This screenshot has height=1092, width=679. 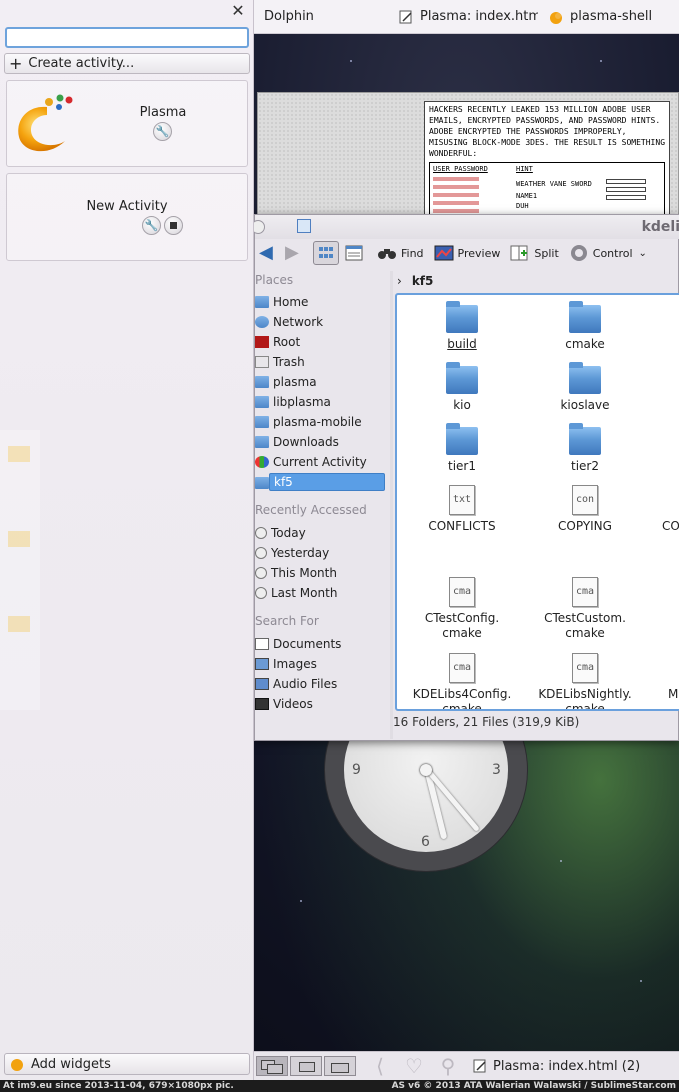 What do you see at coordinates (380, 1066) in the screenshot?
I see `share-icon: ⟨` at bounding box center [380, 1066].